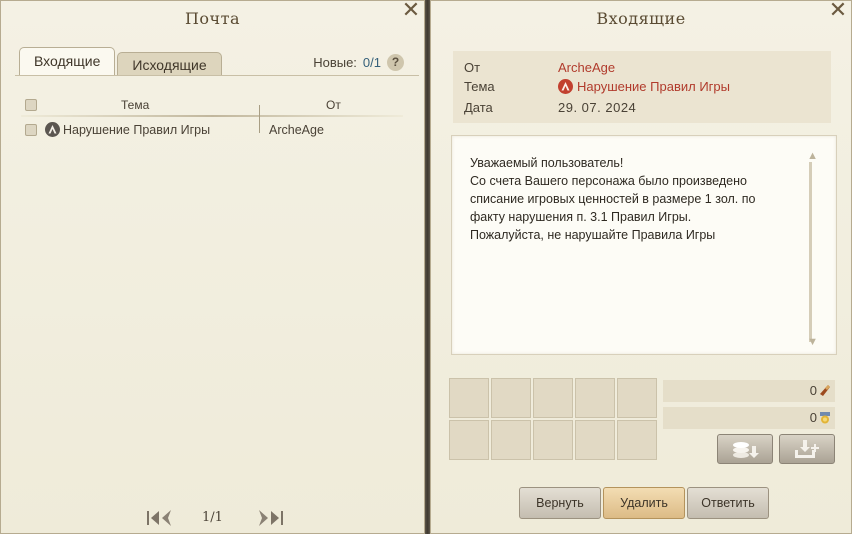  I want to click on close-detail-button: ✕, so click(838, 11).